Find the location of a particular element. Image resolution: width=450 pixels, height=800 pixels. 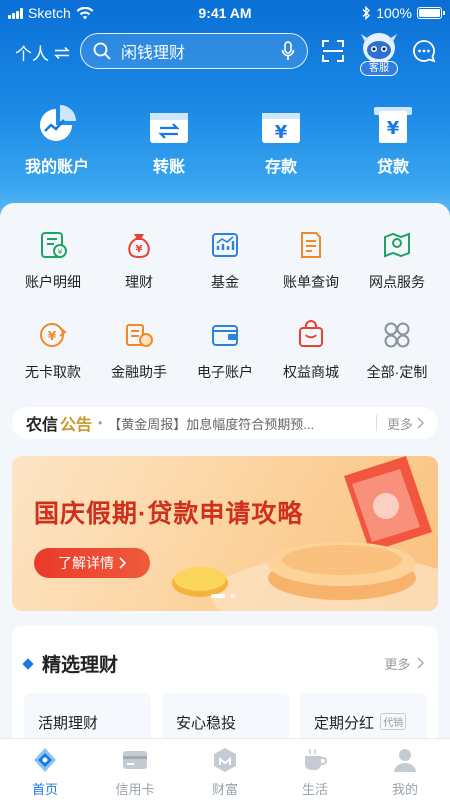

search-placeholder: 闲钱理财 is located at coordinates (153, 53).